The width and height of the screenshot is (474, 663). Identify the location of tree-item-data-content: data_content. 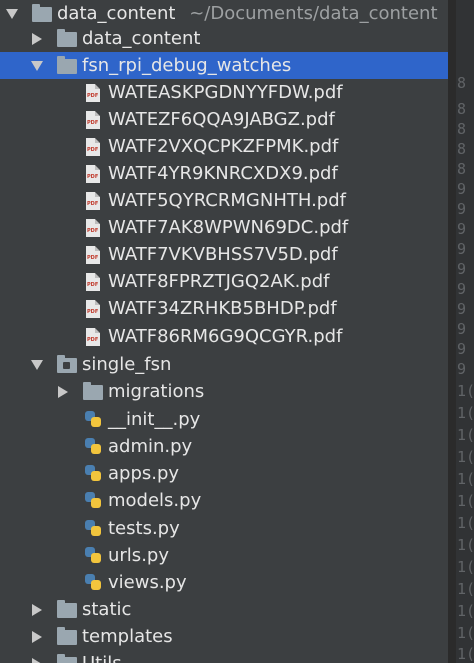
(224, 38).